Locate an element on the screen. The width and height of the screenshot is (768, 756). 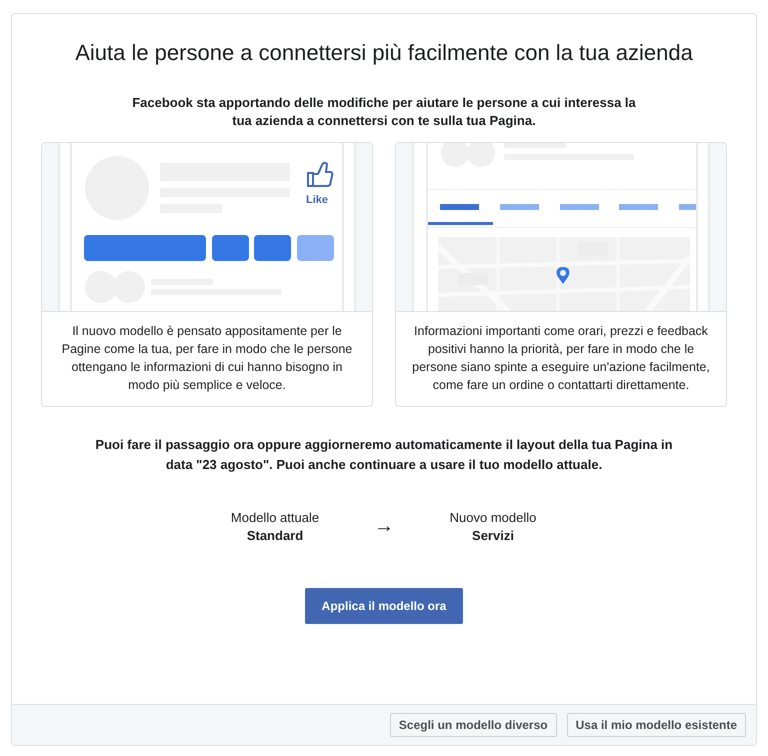
thumbs-up-icon is located at coordinates (320, 174).